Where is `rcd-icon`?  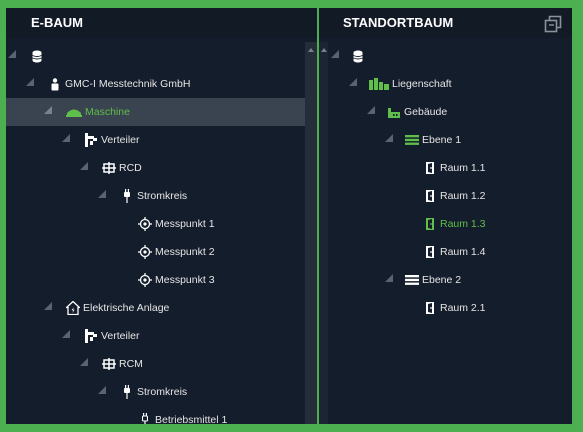
rcd-icon is located at coordinates (109, 168).